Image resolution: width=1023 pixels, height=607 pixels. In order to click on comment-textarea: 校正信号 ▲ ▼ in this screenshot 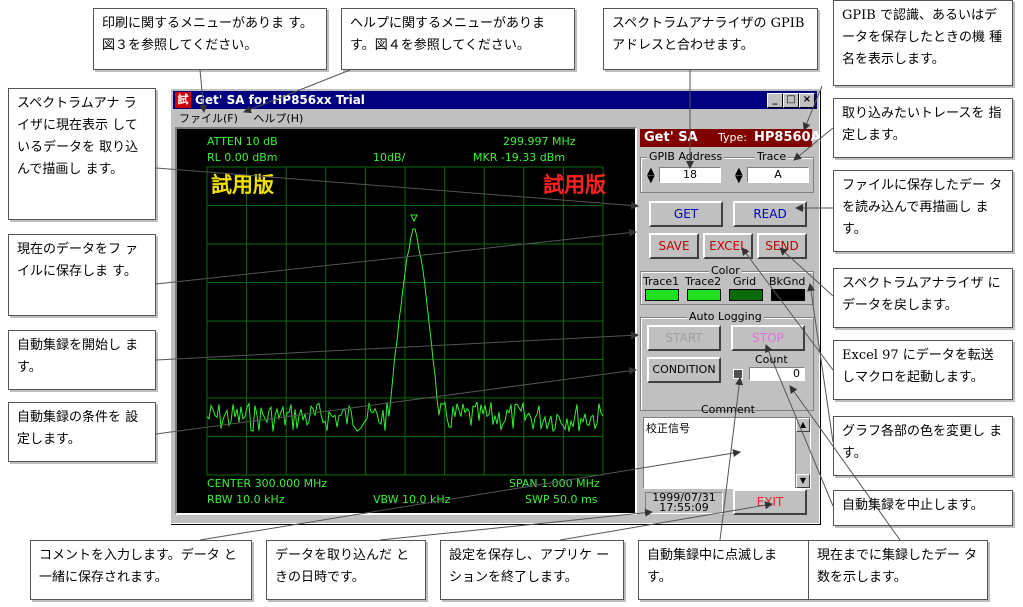, I will do `click(727, 453)`.